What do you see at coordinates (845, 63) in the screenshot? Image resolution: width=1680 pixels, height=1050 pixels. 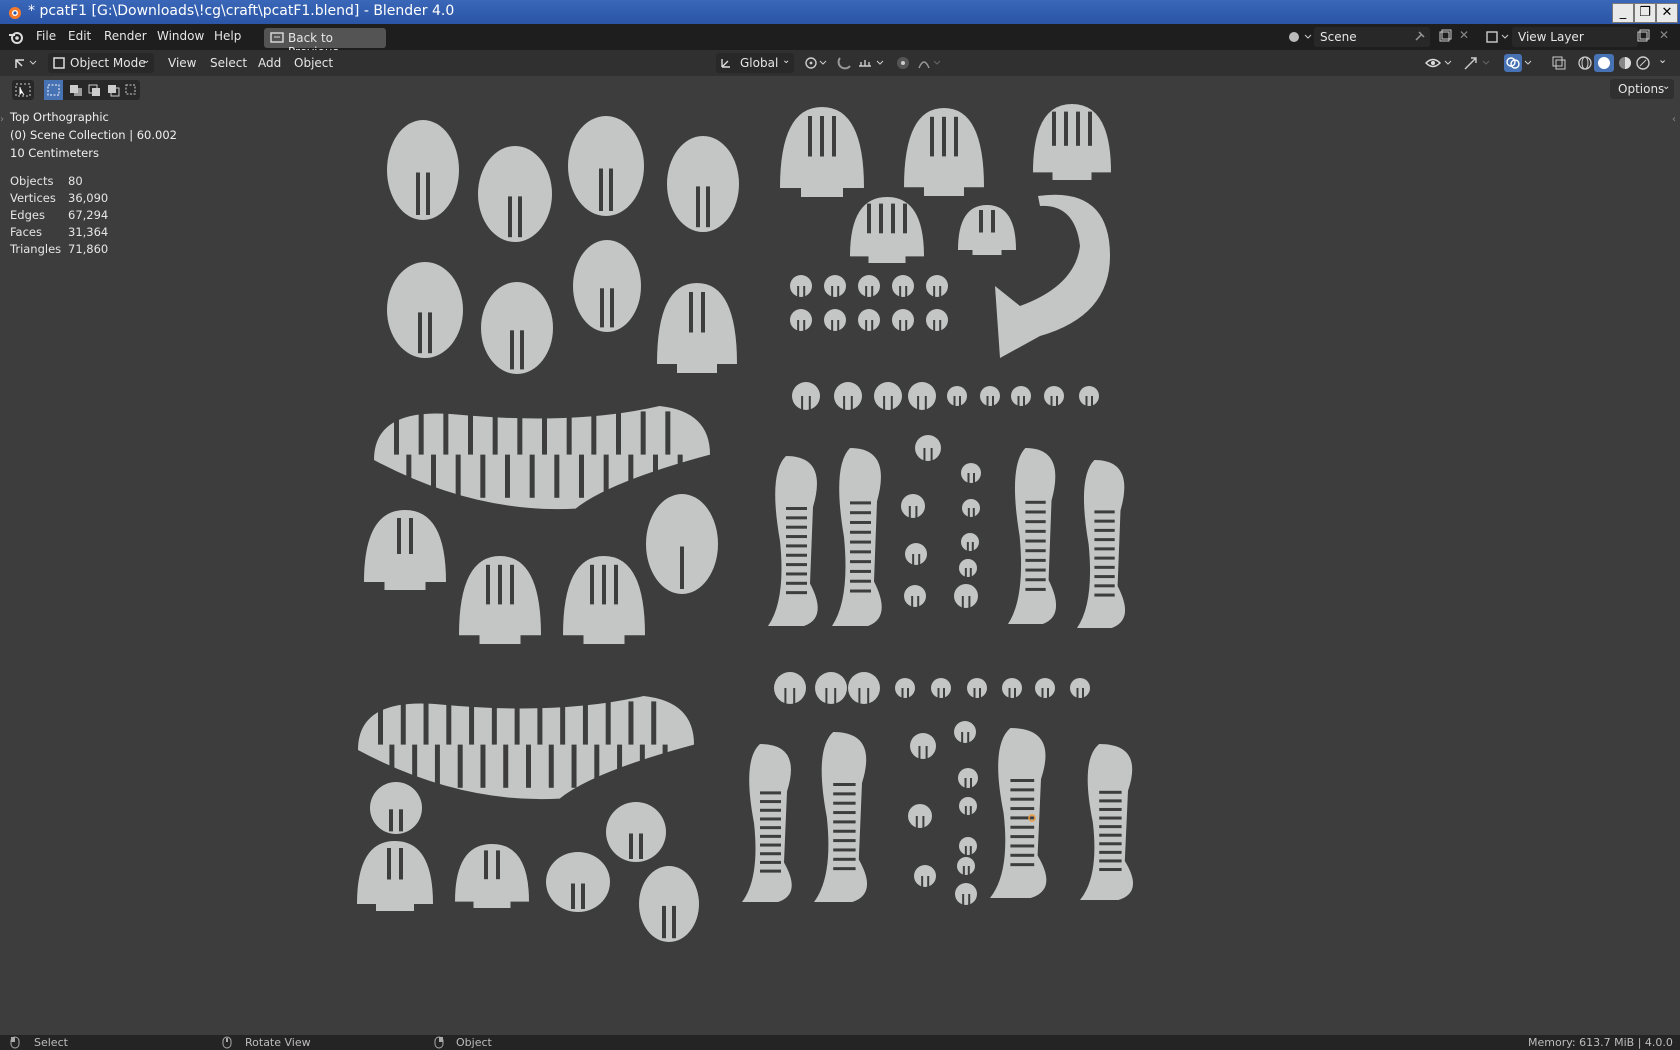 I see `snap-icon` at bounding box center [845, 63].